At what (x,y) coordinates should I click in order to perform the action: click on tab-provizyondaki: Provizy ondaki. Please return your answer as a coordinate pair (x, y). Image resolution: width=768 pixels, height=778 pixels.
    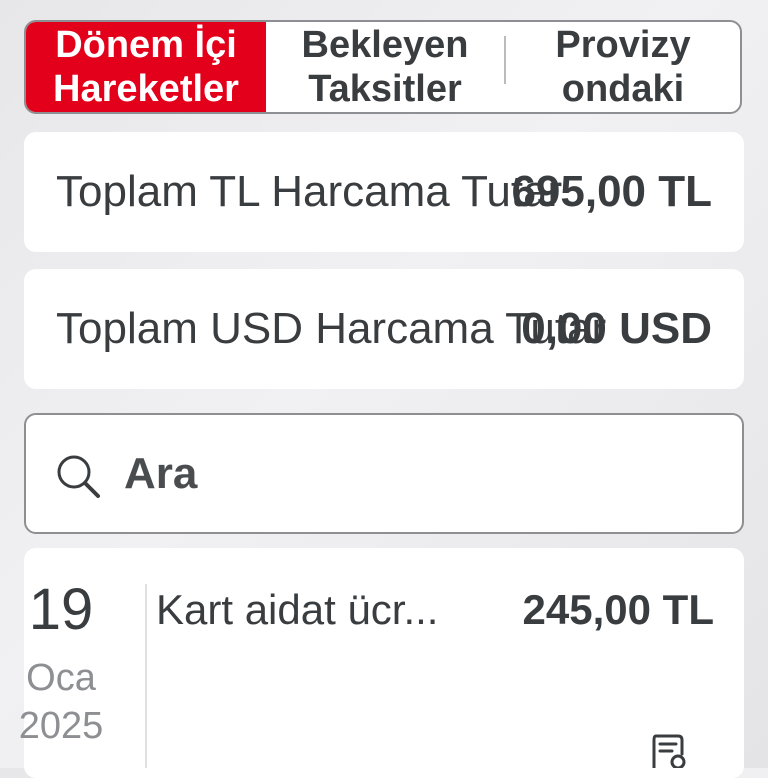
    Looking at the image, I should click on (623, 67).